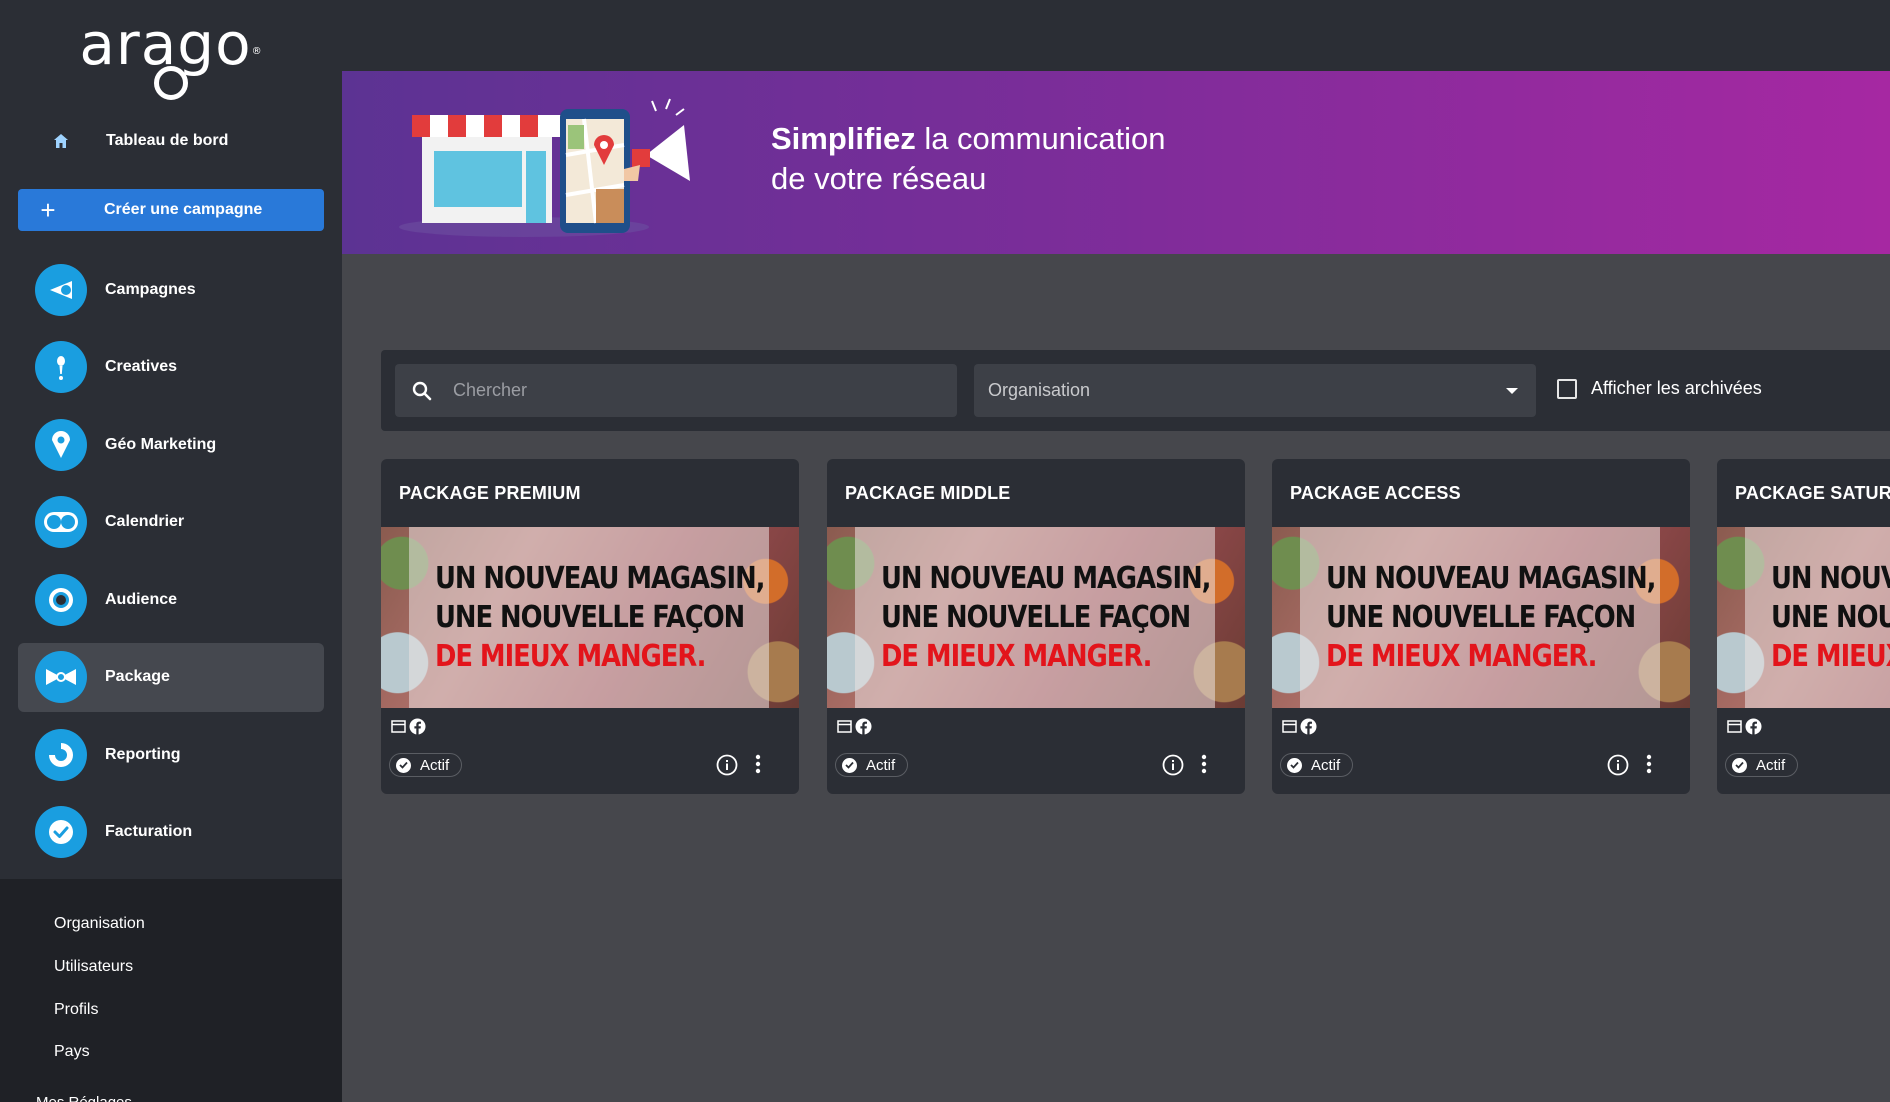  I want to click on admin-item-utilisateurs: Utilisateurs, so click(93, 967).